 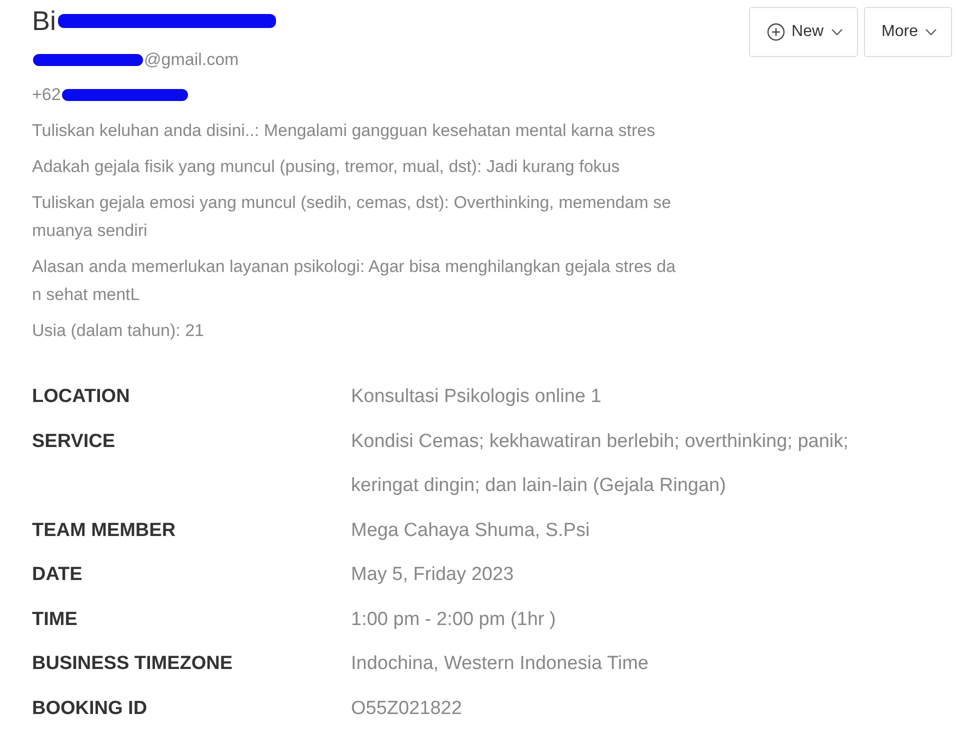 What do you see at coordinates (407, 708) in the screenshot?
I see `detail-value: O55Z021822` at bounding box center [407, 708].